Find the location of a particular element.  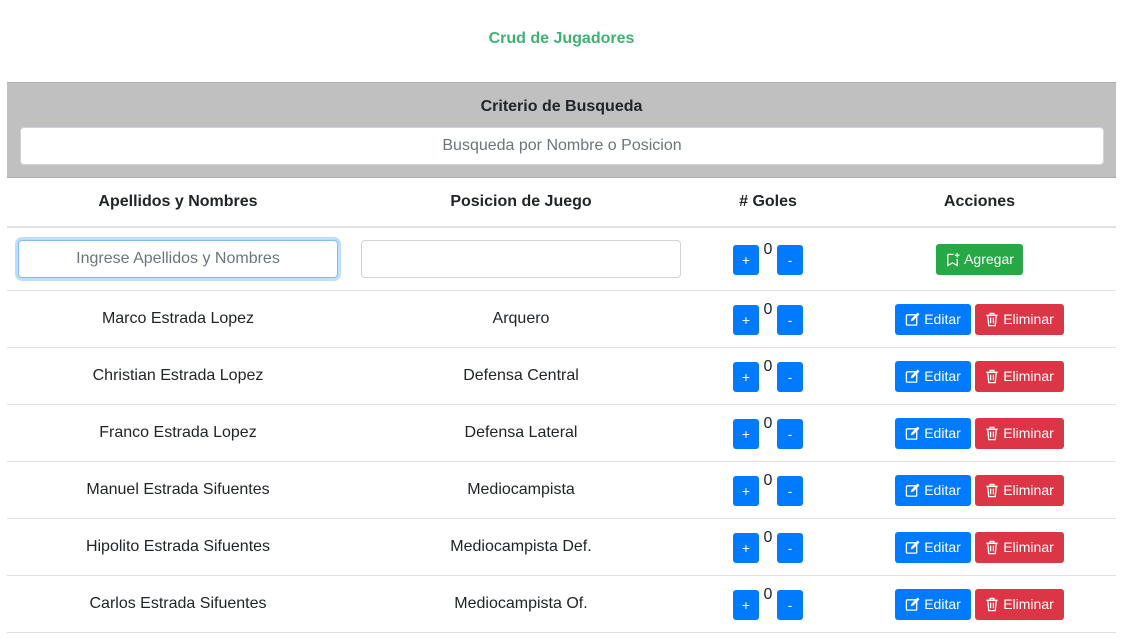

player-position: Defensa Lateral is located at coordinates (521, 433).